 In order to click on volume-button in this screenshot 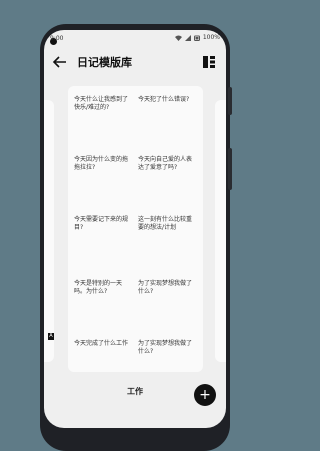, I will do `click(230, 101)`.